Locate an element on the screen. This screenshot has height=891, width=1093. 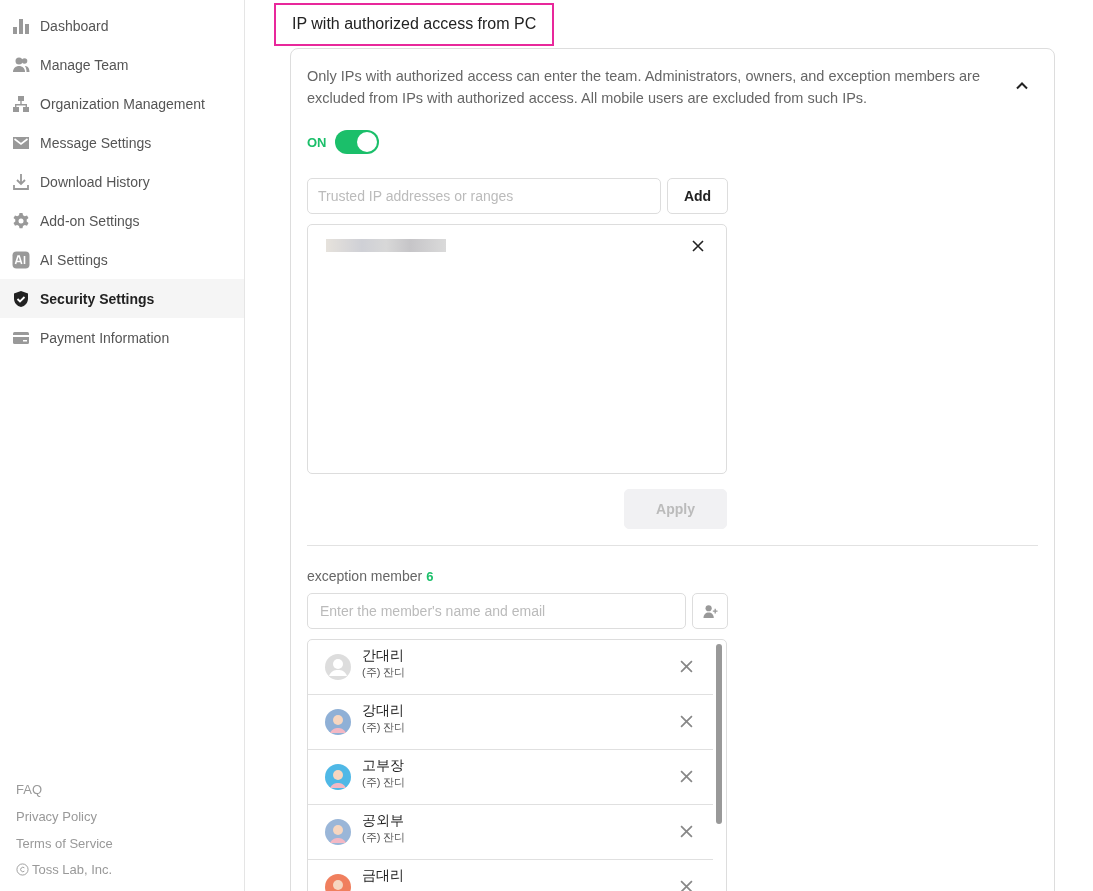
member-name: 금대리 is located at coordinates (383, 876).